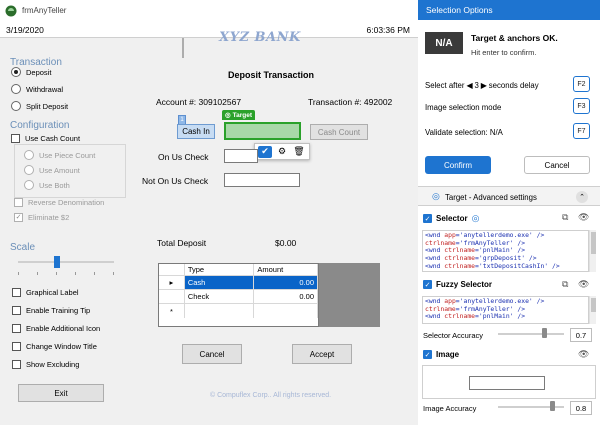  I want to click on selector-accuracy-value: 0.7, so click(581, 335).